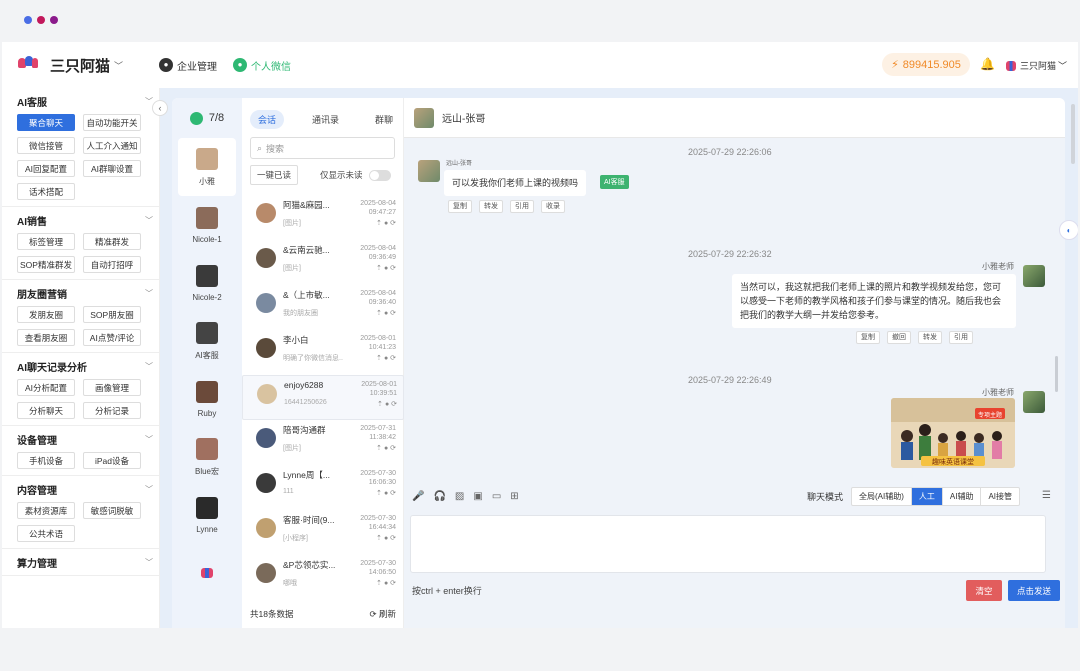  Describe the element at coordinates (41, 20) in the screenshot. I see `window-dot-red` at that location.